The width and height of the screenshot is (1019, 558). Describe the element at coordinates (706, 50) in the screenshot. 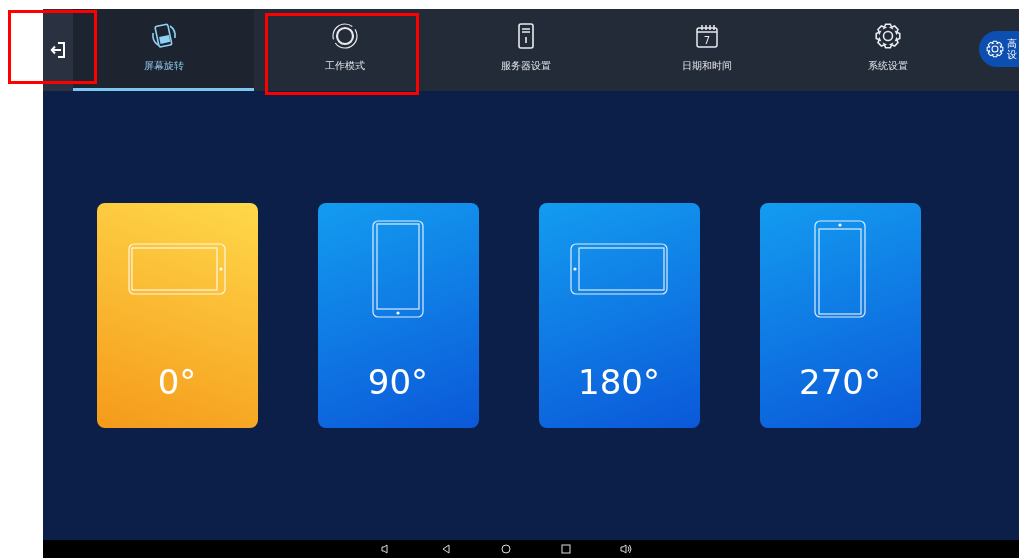

I see `tab: 7 日期和时间` at that location.